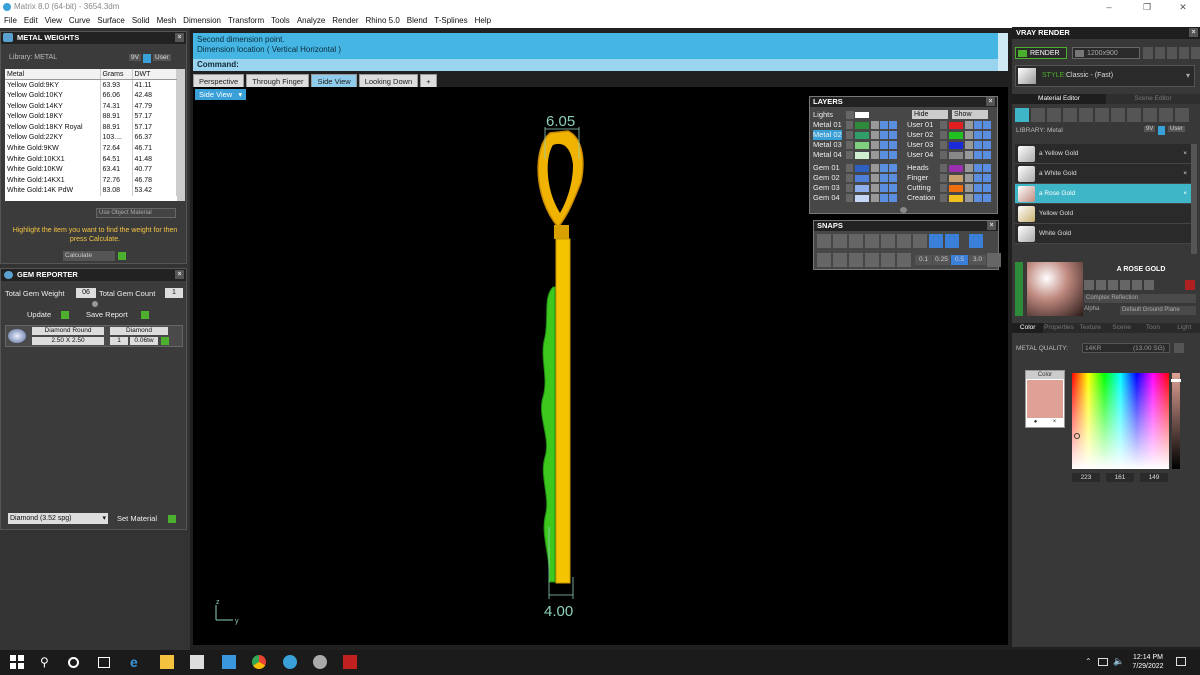 The width and height of the screenshot is (1200, 675). I want to click on use-object-material-dropdown: Use Object Material, so click(136, 213).